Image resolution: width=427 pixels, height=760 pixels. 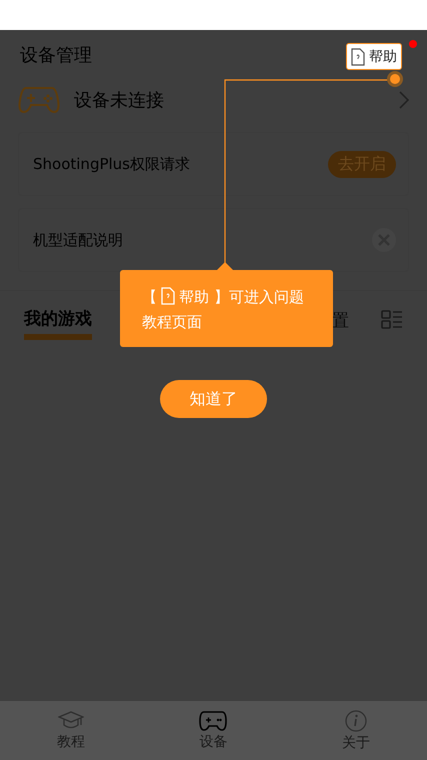 I want to click on nav-tab: 设备, so click(x=213, y=730).